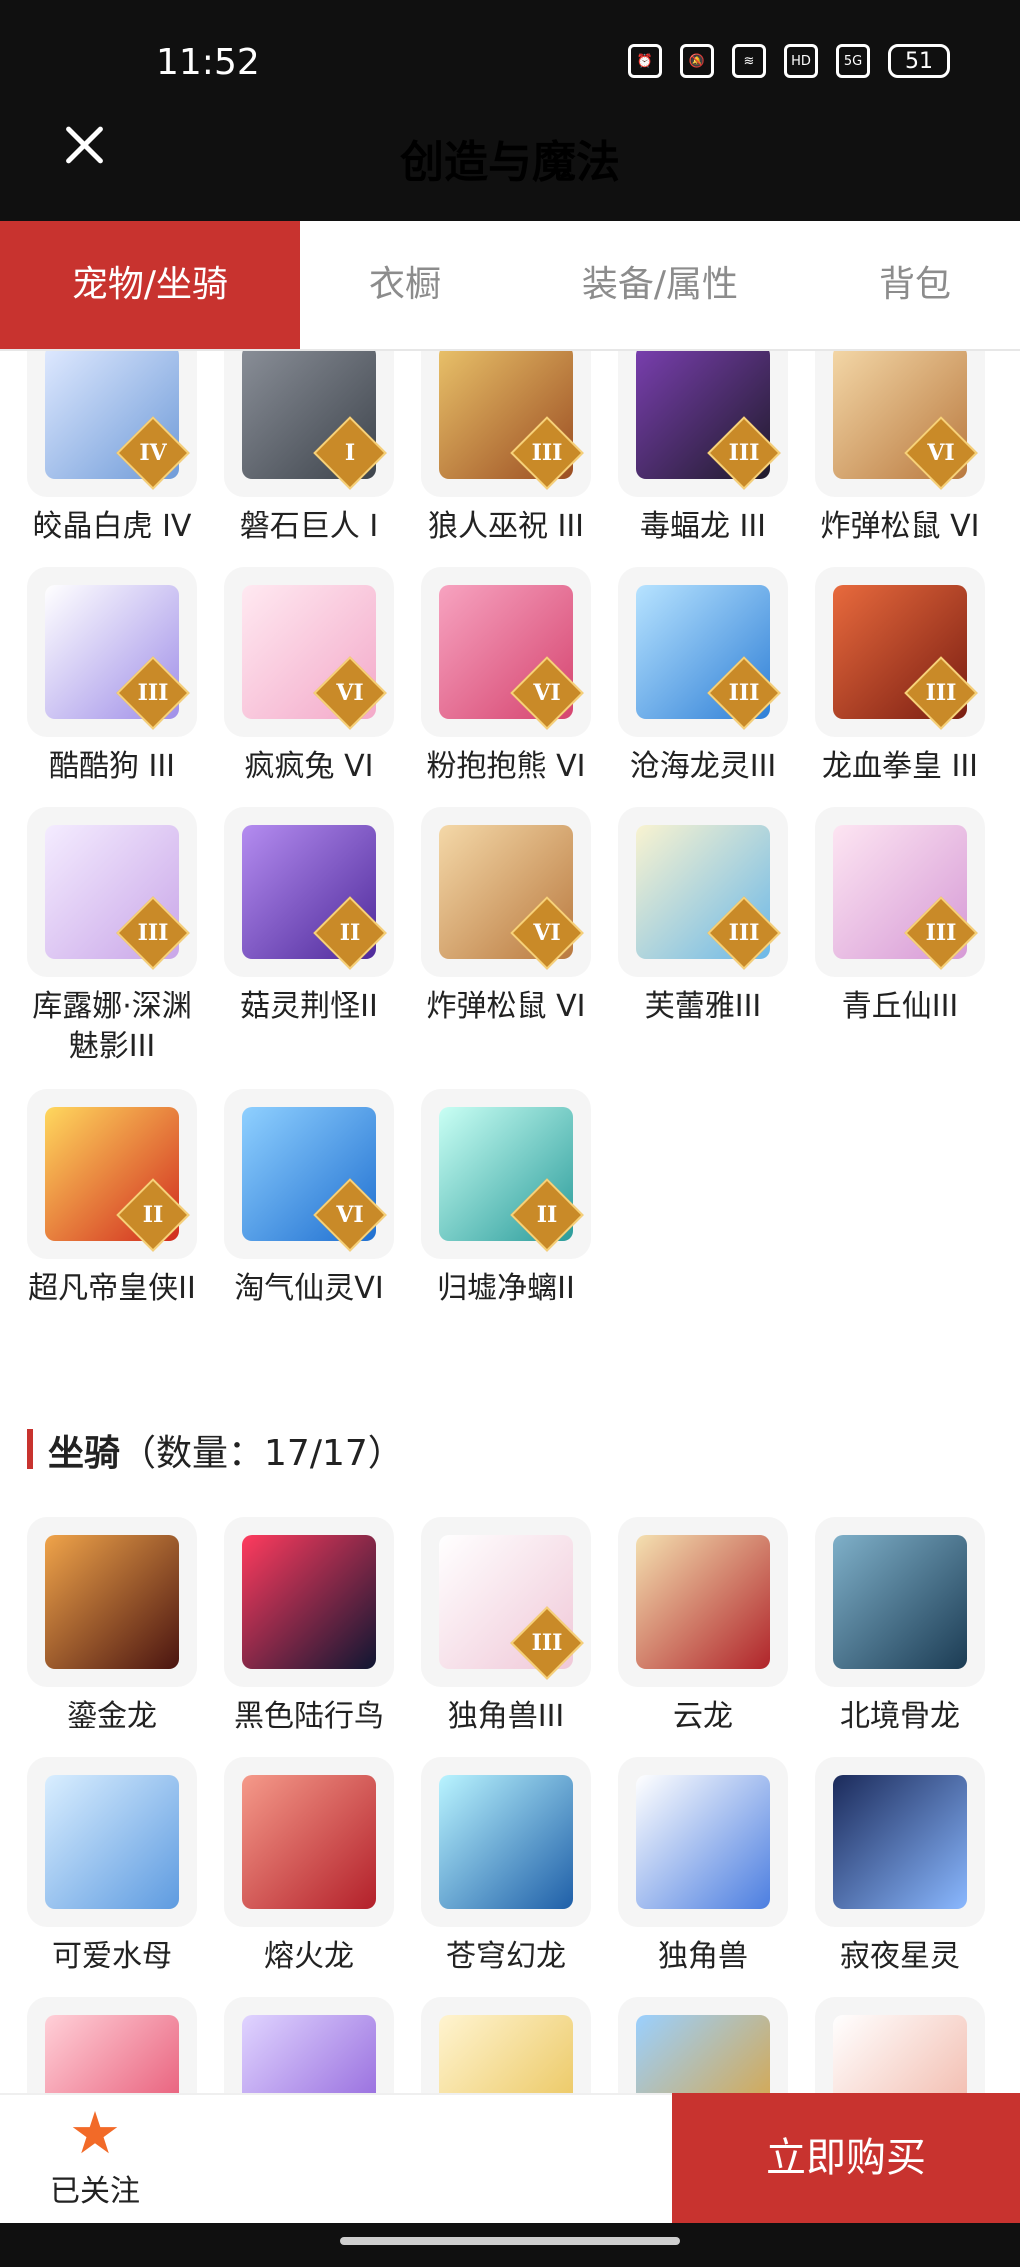 The height and width of the screenshot is (2267, 1020). I want to click on pet-card: III 毒蝠龙 III, so click(703, 449).